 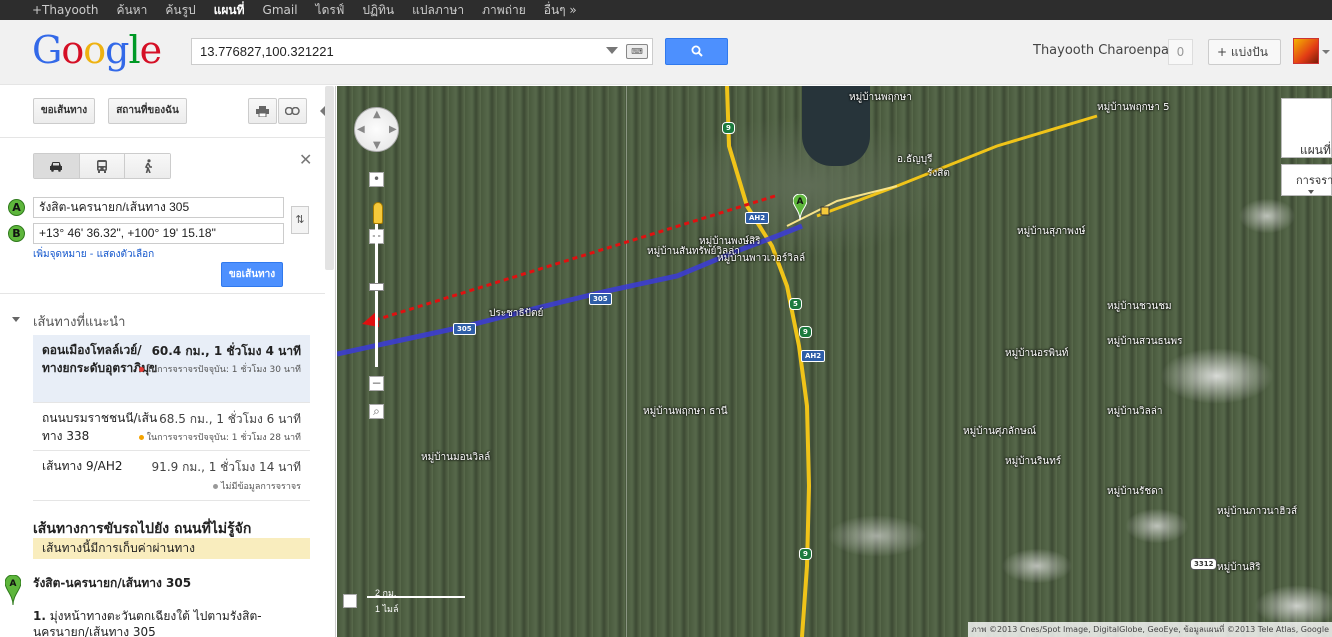 What do you see at coordinates (393, 129) in the screenshot?
I see `pan-right-icon: ▶` at bounding box center [393, 129].